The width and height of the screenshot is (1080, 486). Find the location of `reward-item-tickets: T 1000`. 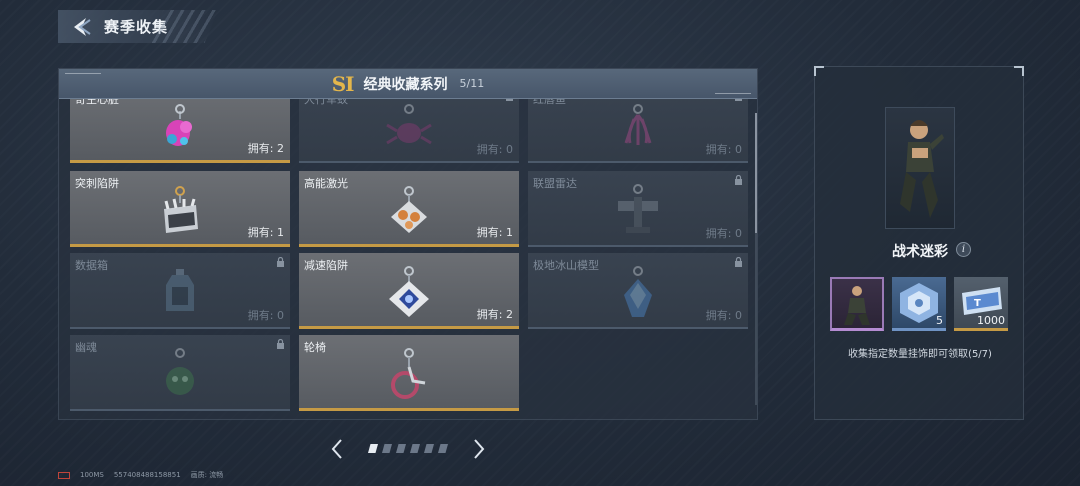

reward-item-tickets: T 1000 is located at coordinates (981, 304).